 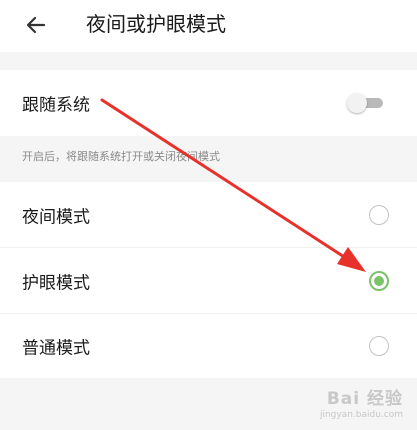 What do you see at coordinates (361, 415) in the screenshot?
I see `watermark-url: jingyan.baidu.com` at bounding box center [361, 415].